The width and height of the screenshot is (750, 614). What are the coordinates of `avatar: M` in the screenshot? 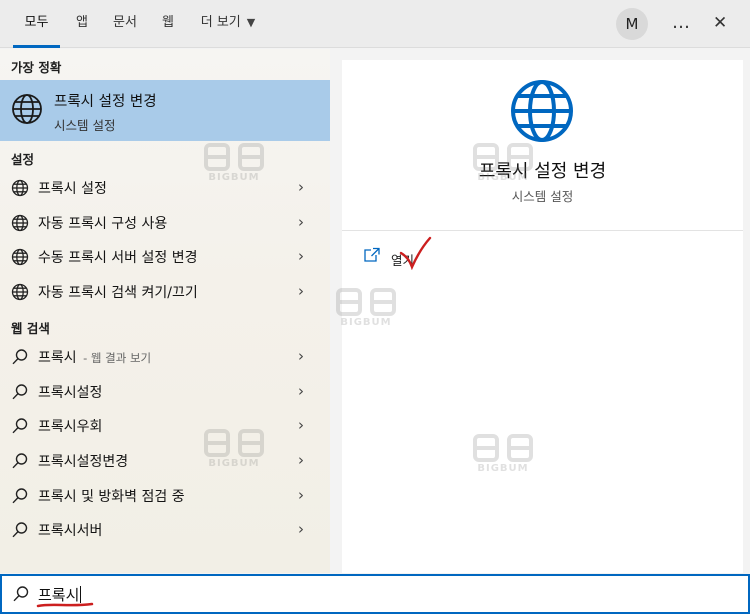 It's located at (632, 24).